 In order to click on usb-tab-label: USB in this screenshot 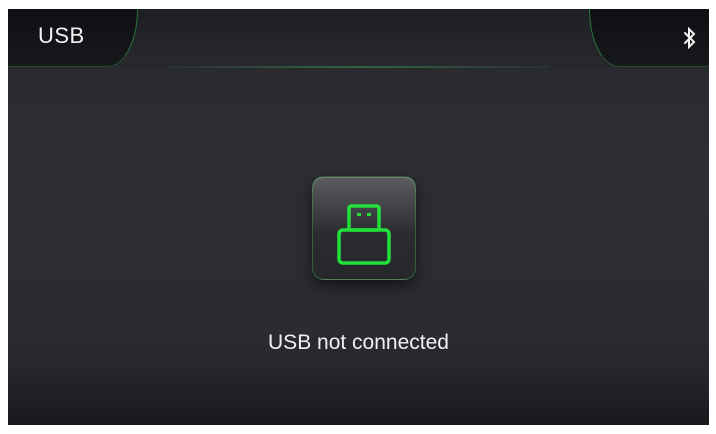, I will do `click(61, 35)`.